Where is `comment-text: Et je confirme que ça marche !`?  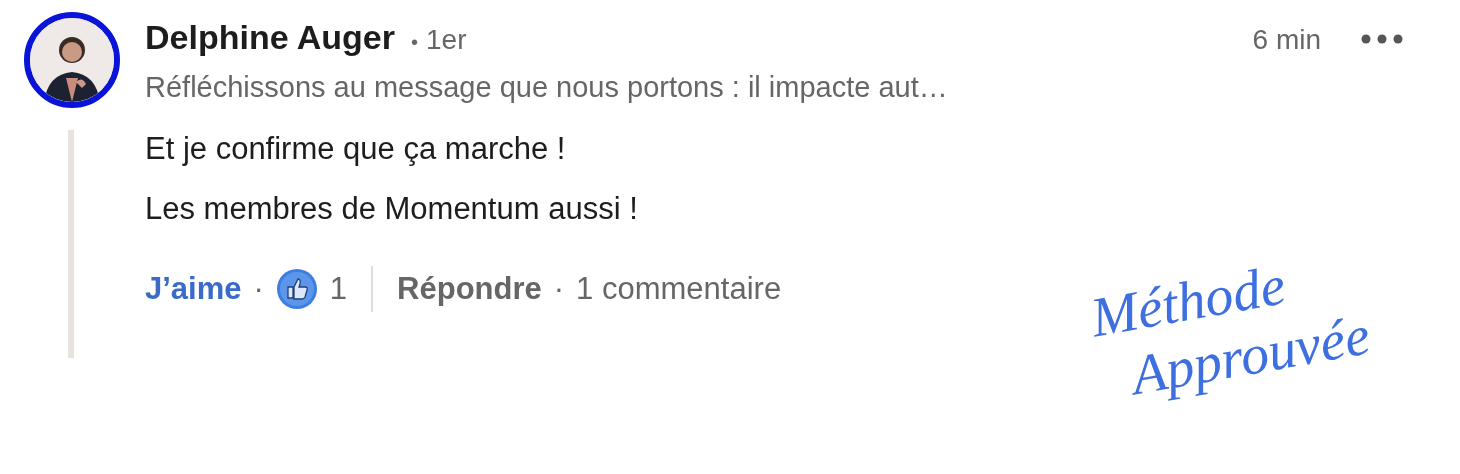
comment-text: Et je confirme que ça marche ! is located at coordinates (356, 148).